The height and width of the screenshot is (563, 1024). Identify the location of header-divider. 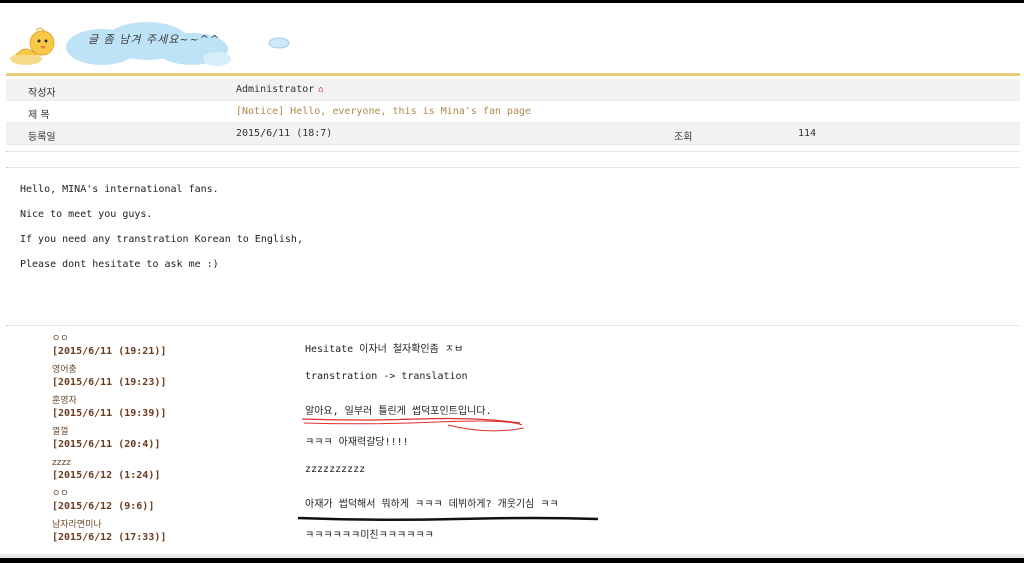
(513, 74).